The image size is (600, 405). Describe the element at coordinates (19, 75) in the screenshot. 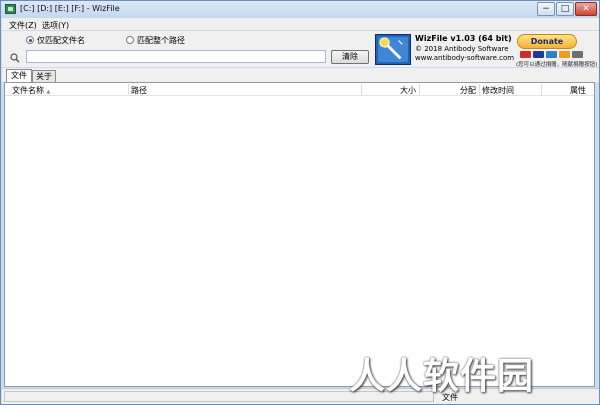

I see `tab-files: 文件` at that location.